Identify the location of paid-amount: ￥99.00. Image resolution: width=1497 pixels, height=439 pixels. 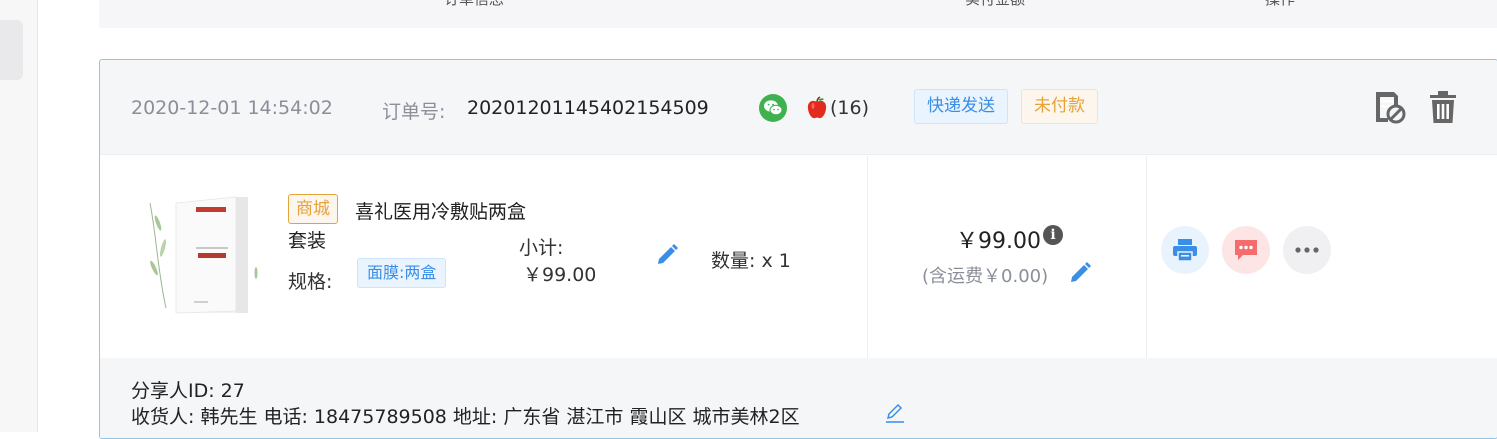
(998, 241).